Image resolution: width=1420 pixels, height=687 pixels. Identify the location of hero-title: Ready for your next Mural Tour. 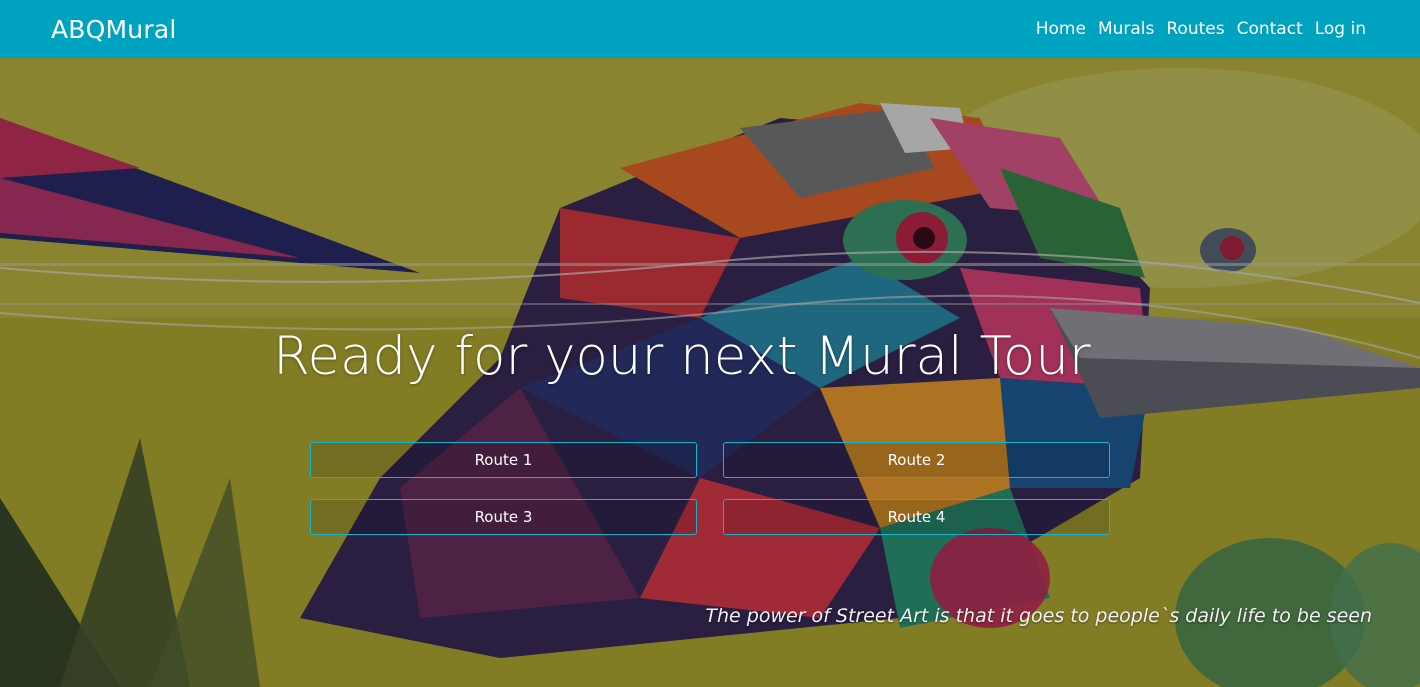
(682, 356).